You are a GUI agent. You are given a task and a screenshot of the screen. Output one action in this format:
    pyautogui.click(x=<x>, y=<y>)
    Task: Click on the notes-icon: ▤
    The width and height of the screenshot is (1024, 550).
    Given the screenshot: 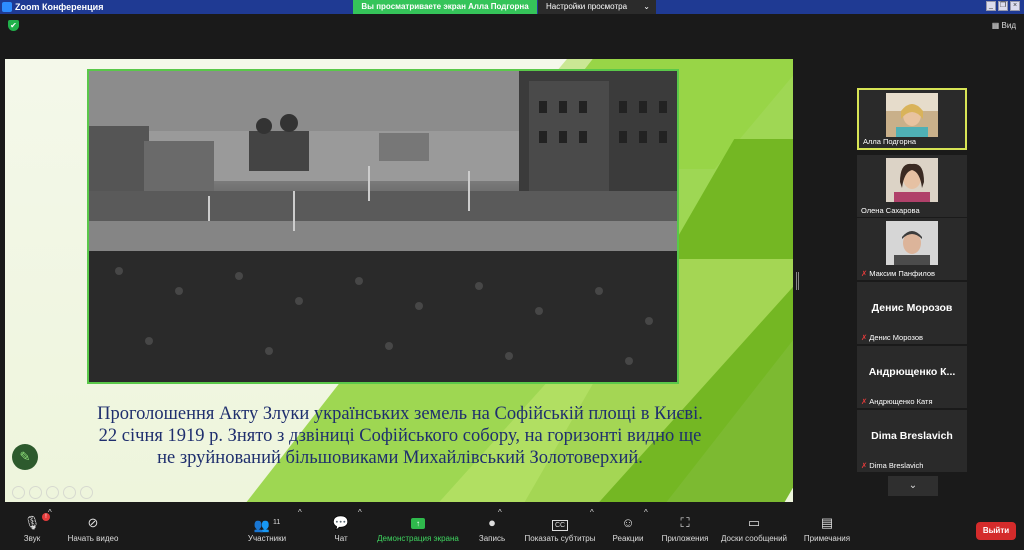 What is the action you would take?
    pyautogui.click(x=827, y=522)
    